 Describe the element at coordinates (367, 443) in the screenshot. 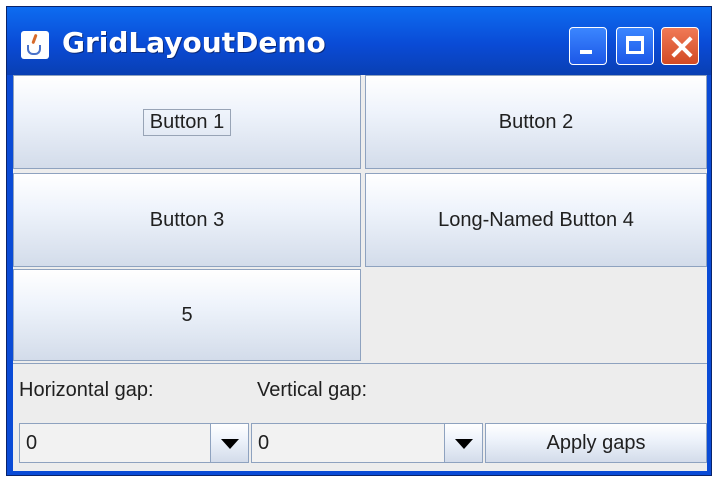

I see `vertical-gap-combo: 0` at that location.